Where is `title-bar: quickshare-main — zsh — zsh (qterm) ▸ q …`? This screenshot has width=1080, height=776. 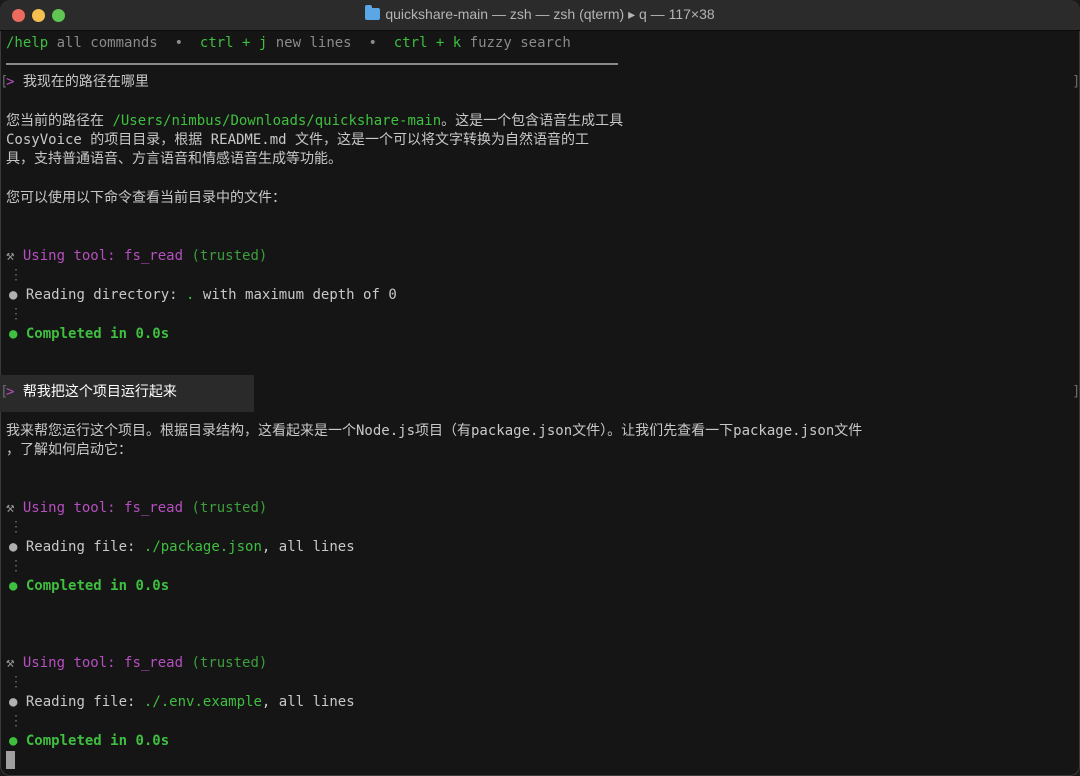
title-bar: quickshare-main — zsh — zsh (qterm) ▸ q … is located at coordinates (540, 15).